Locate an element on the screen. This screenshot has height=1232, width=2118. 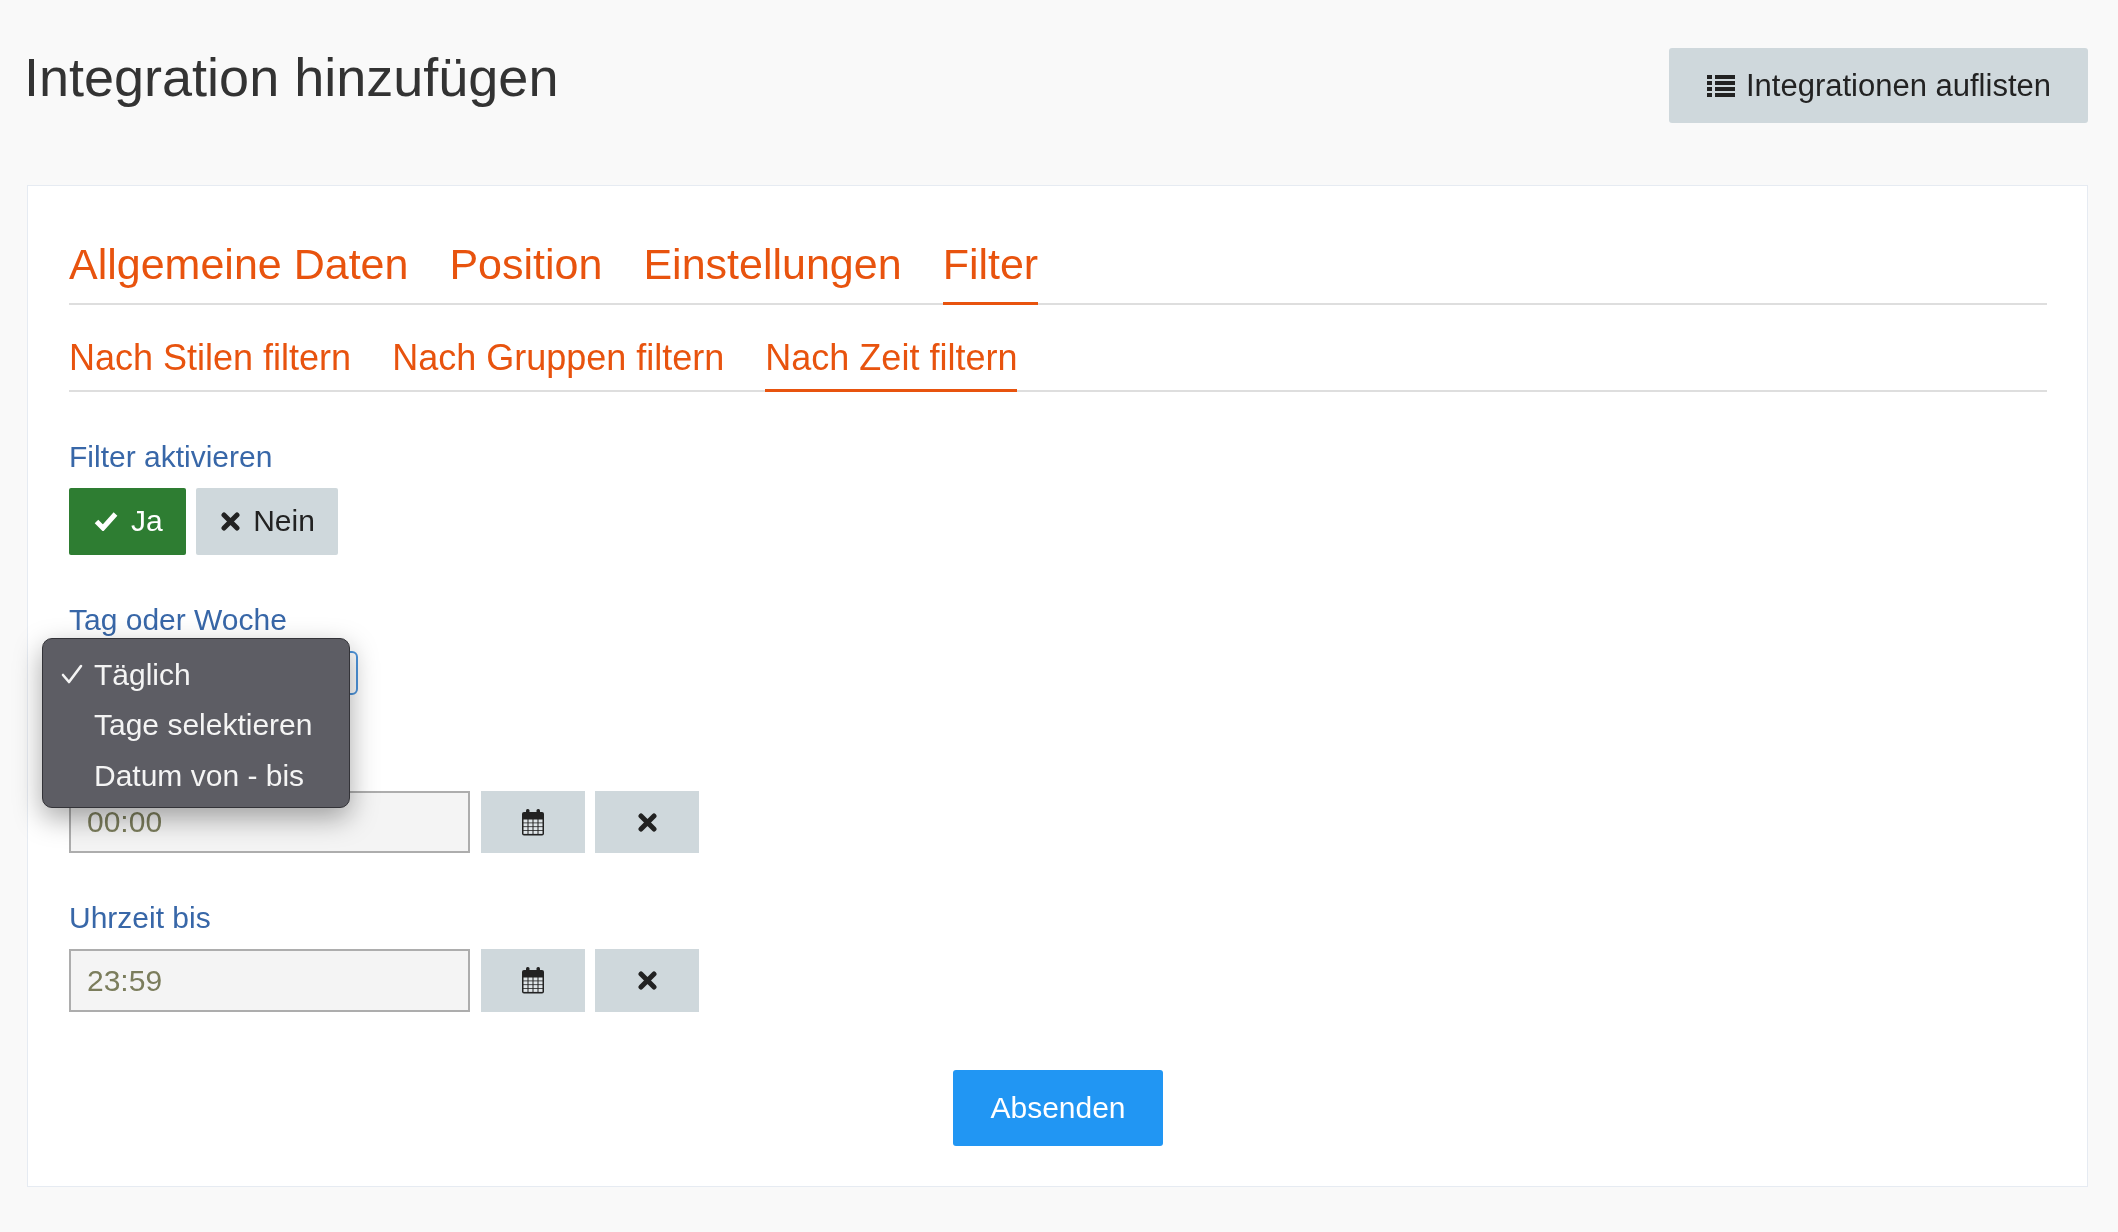
list-icon is located at coordinates (1720, 85).